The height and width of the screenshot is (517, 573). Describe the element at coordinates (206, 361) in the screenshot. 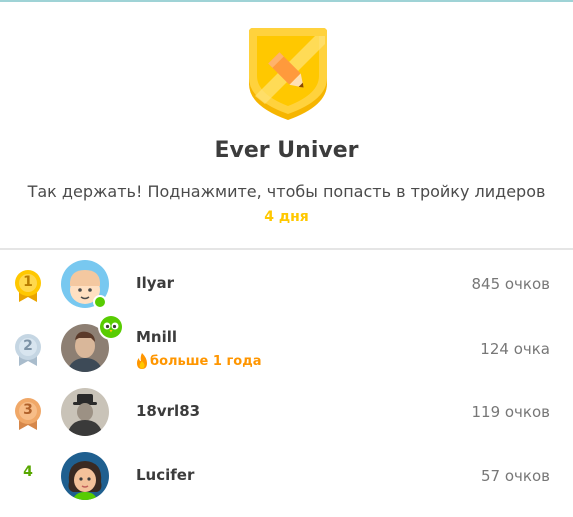

I see `streak-label: больше 1 года` at that location.